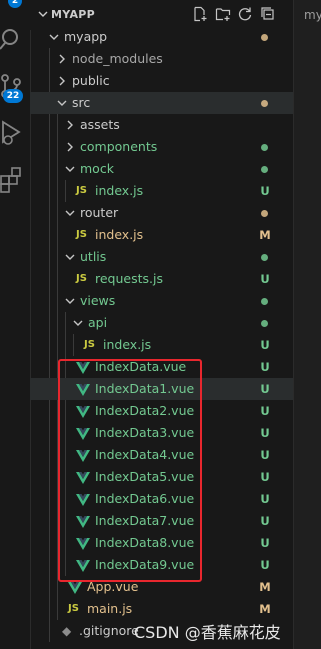 This screenshot has width=321, height=649. I want to click on tree-item-label: assets, so click(100, 124).